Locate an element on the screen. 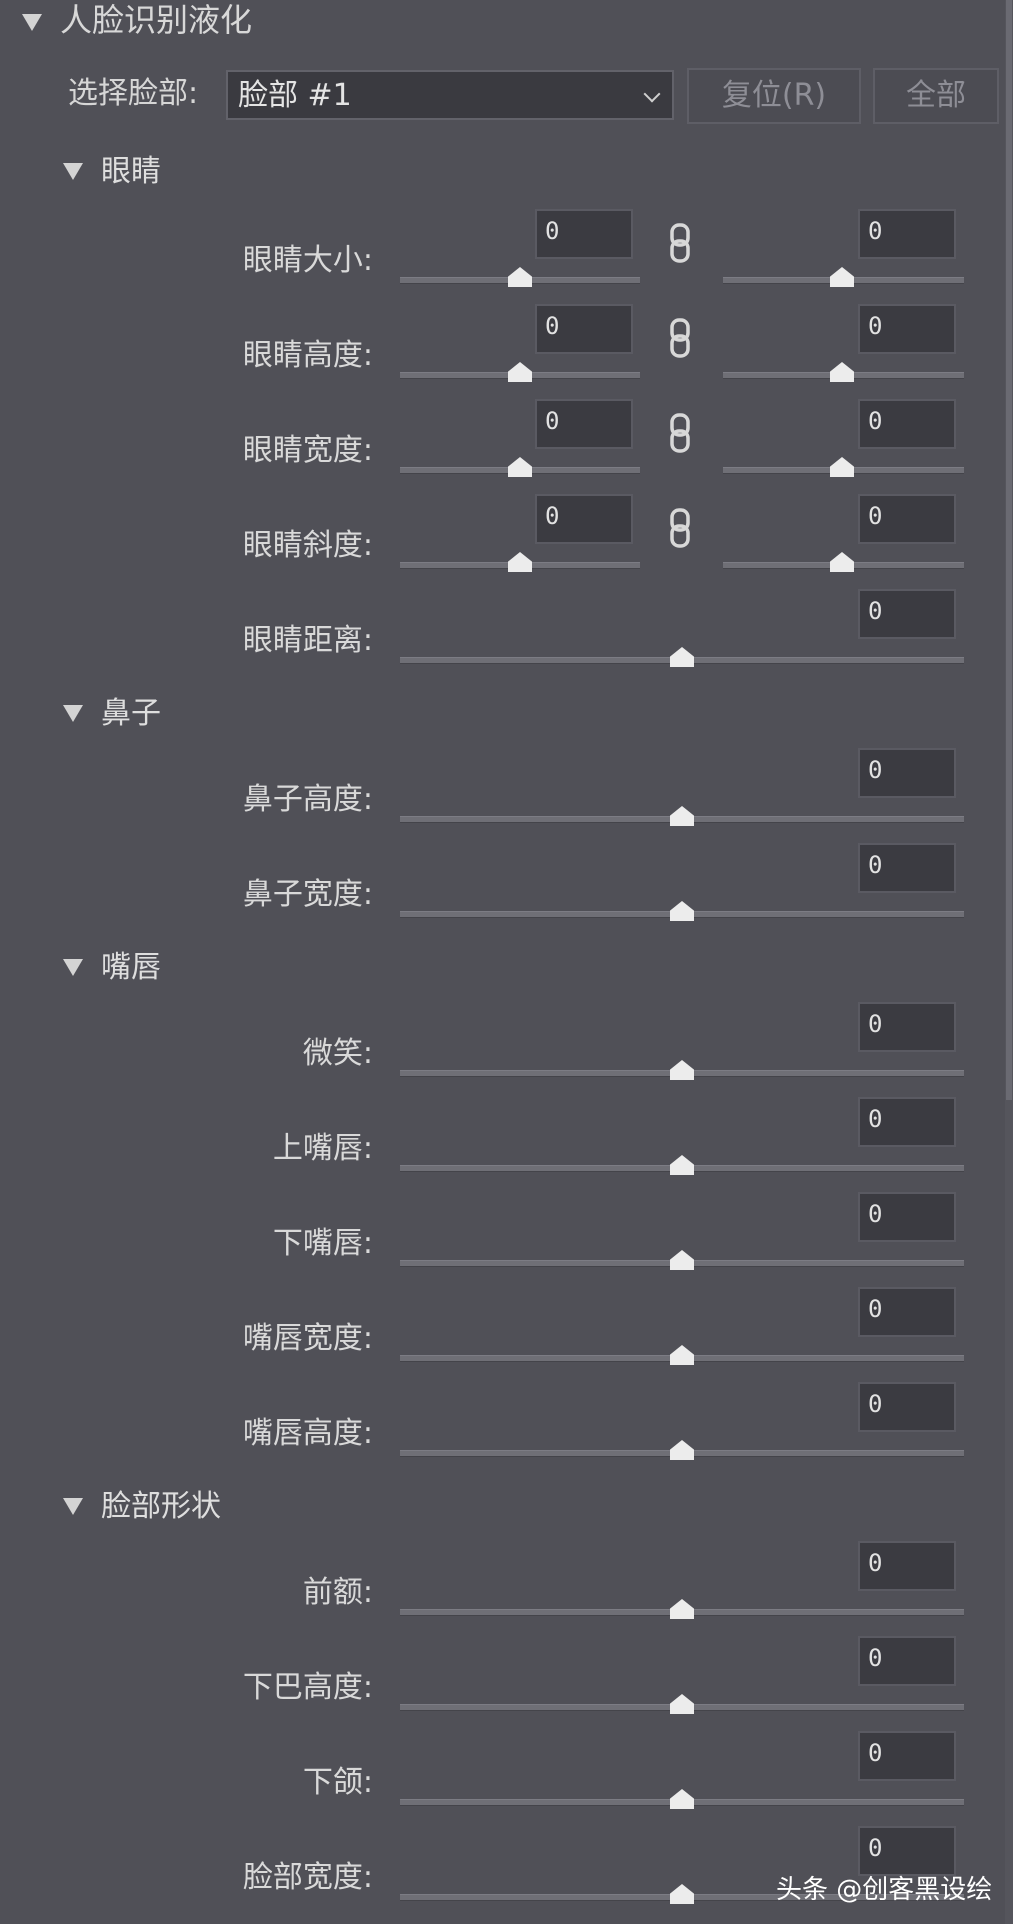 The height and width of the screenshot is (1924, 1013). select-face-label: 选择脸部: is located at coordinates (133, 93).